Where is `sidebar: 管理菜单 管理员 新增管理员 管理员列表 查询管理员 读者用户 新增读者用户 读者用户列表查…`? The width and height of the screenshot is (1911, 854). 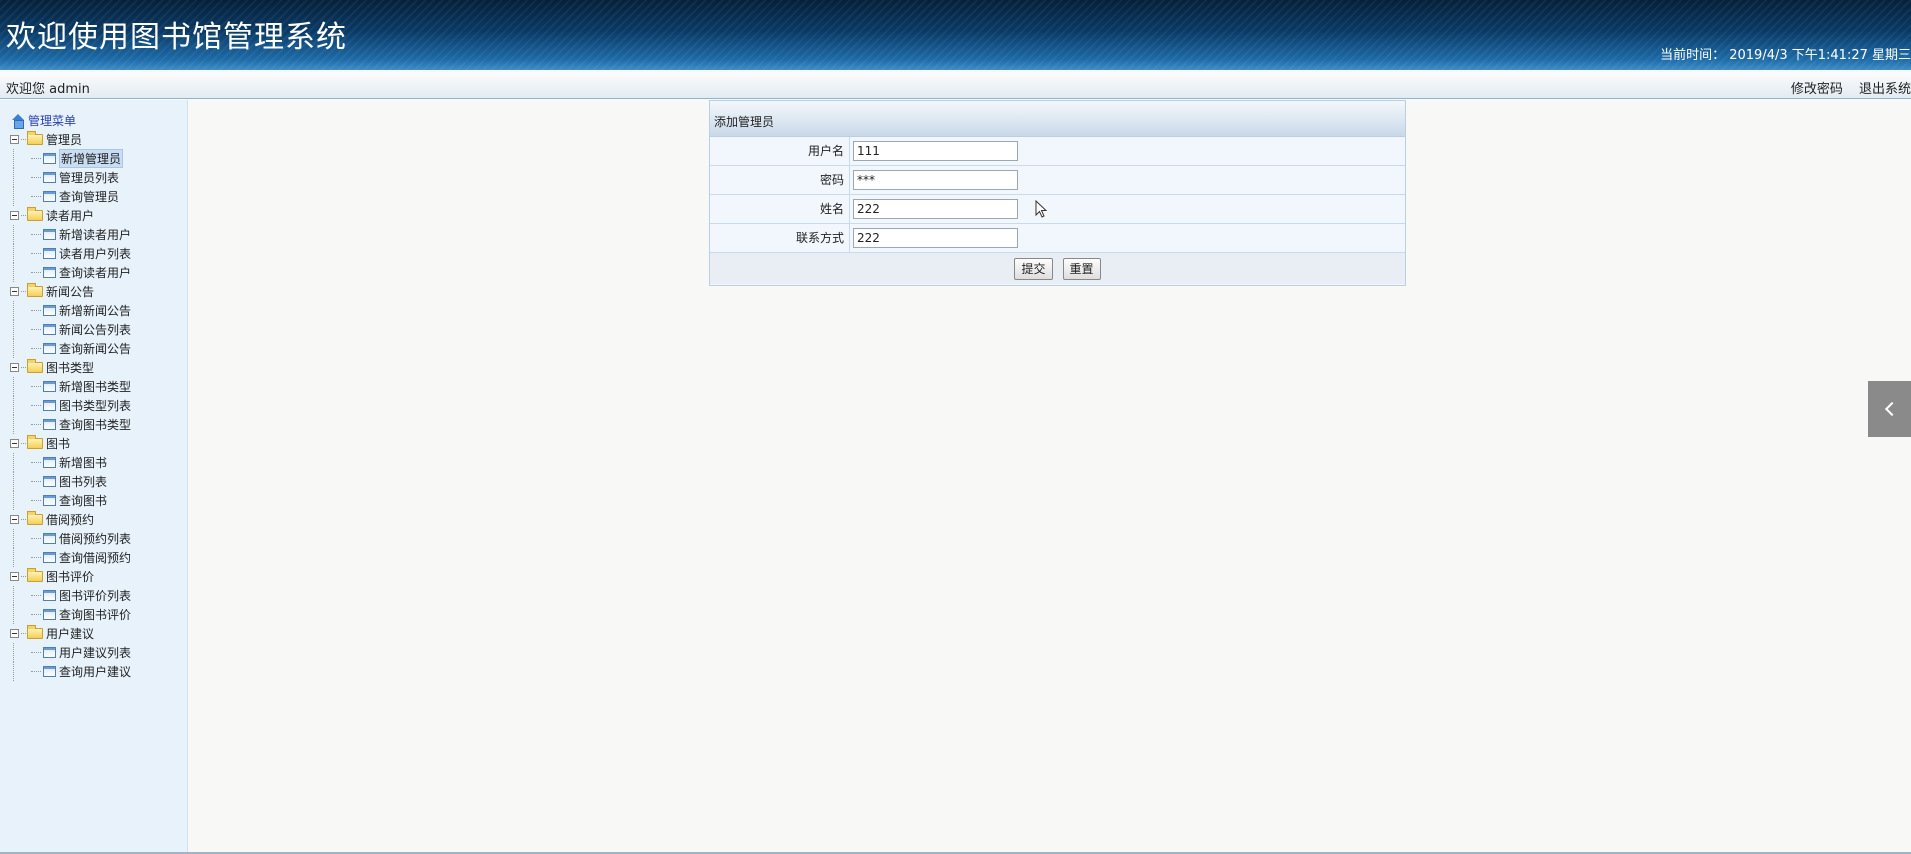
sidebar: 管理菜单 管理员 新增管理员 管理员列表 查询管理员 读者用户 新增读者用户 读者用户列表查… is located at coordinates (94, 476).